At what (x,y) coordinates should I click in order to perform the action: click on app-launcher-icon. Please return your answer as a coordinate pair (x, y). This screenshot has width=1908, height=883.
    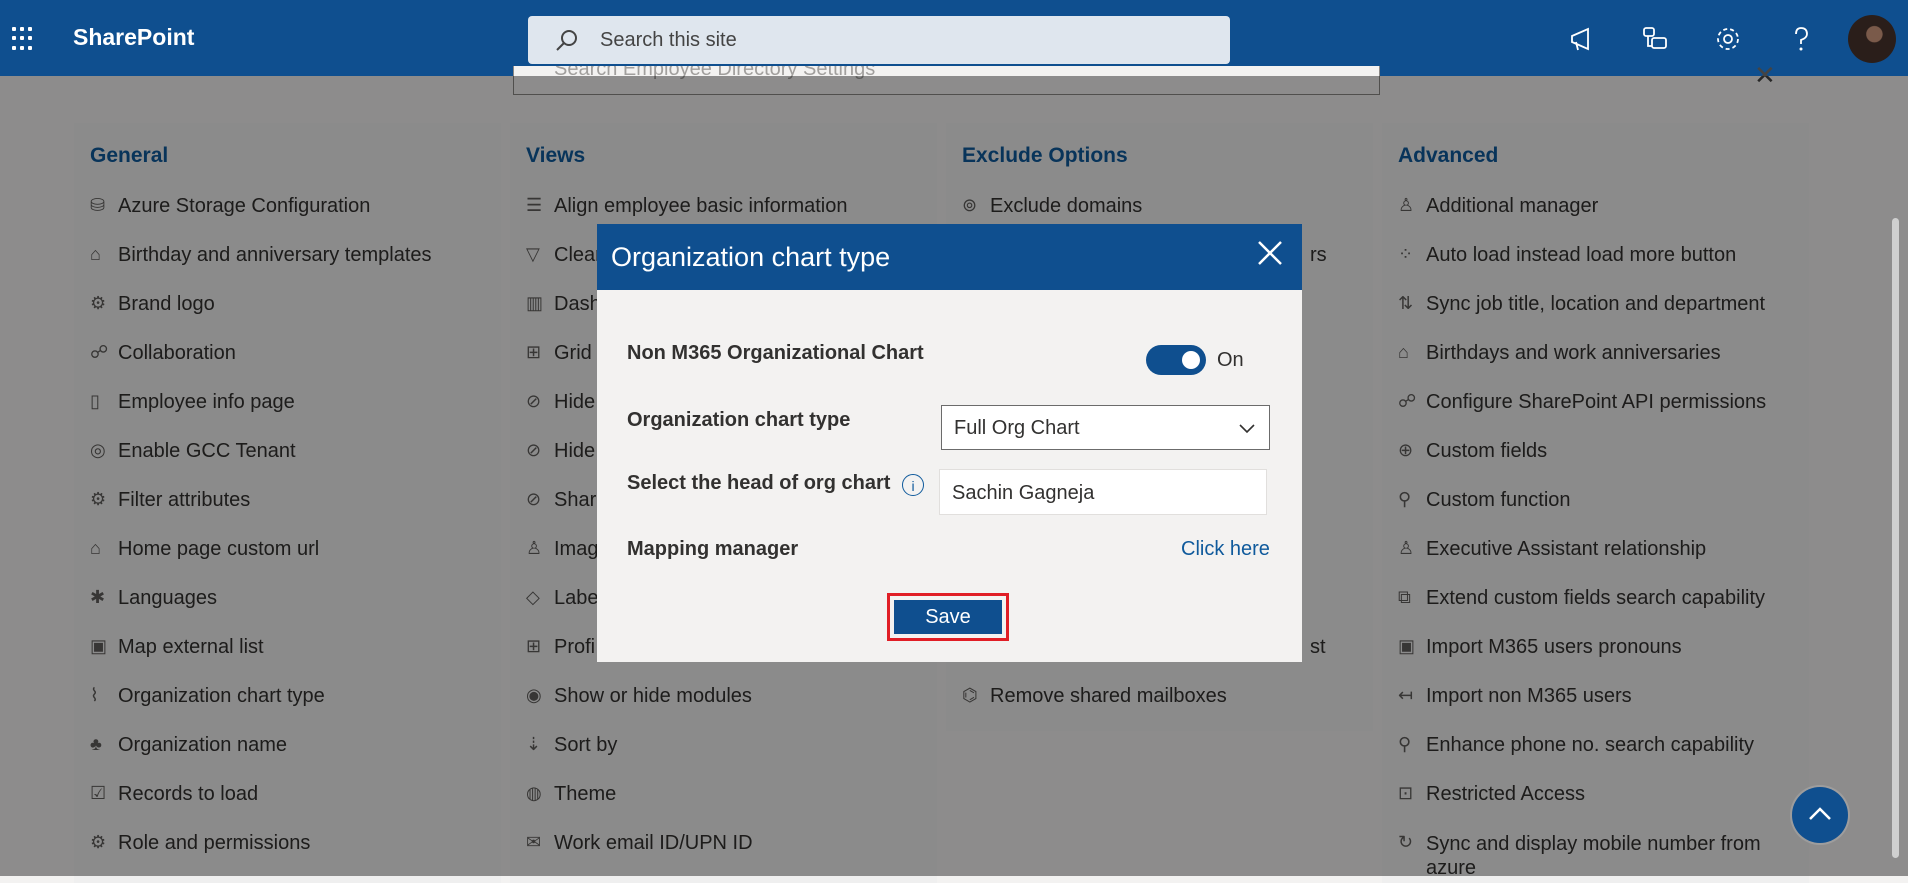
    Looking at the image, I should click on (24, 39).